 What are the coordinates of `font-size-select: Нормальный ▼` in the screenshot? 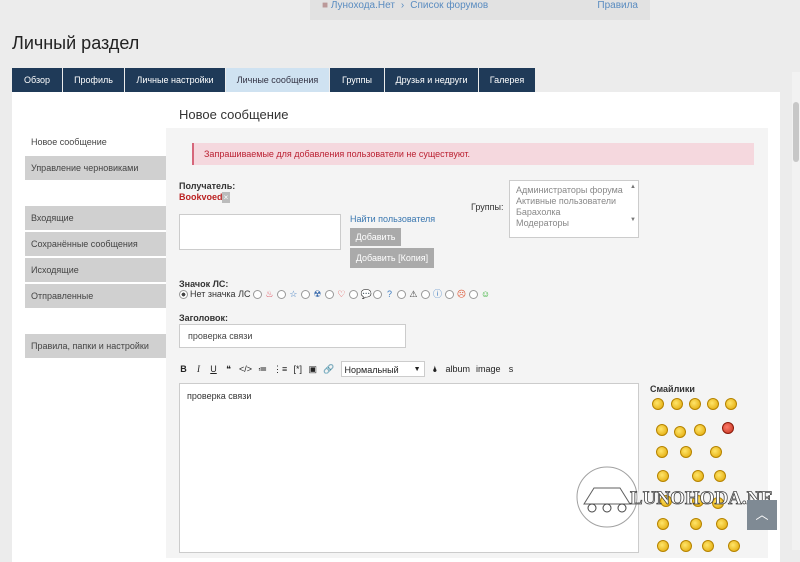 It's located at (382, 369).